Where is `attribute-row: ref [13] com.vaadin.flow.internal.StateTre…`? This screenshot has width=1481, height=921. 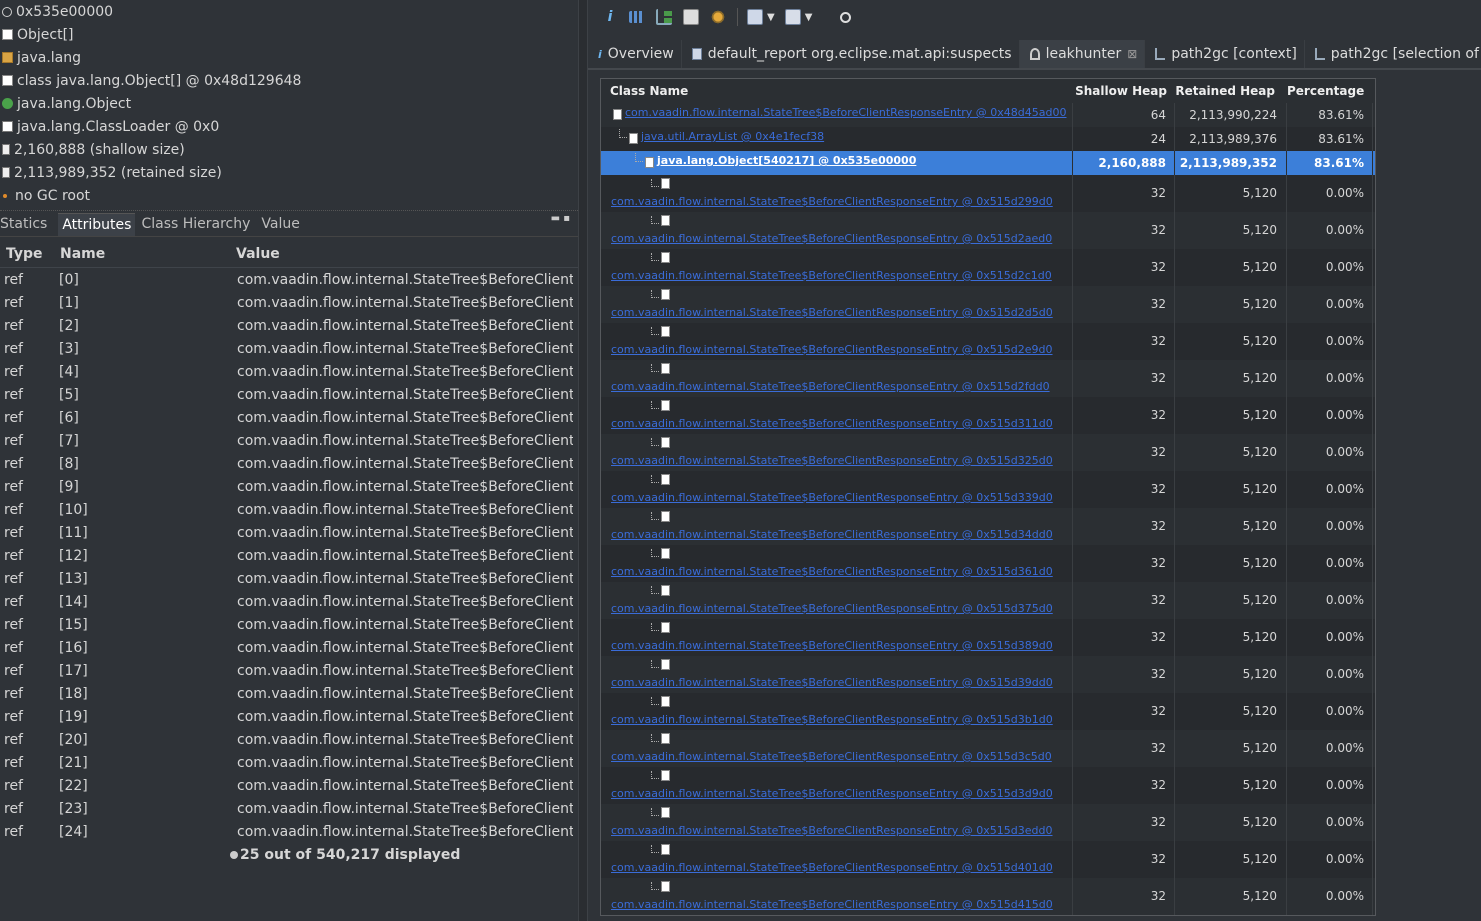 attribute-row: ref [13] com.vaadin.flow.internal.StateTre… is located at coordinates (289, 578).